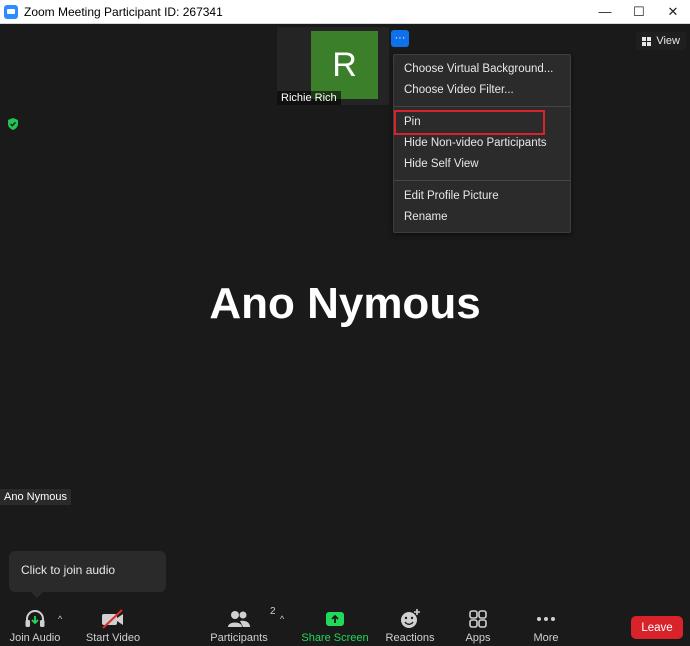  What do you see at coordinates (309, 98) in the screenshot?
I see `participant-name: Richie Rich` at bounding box center [309, 98].